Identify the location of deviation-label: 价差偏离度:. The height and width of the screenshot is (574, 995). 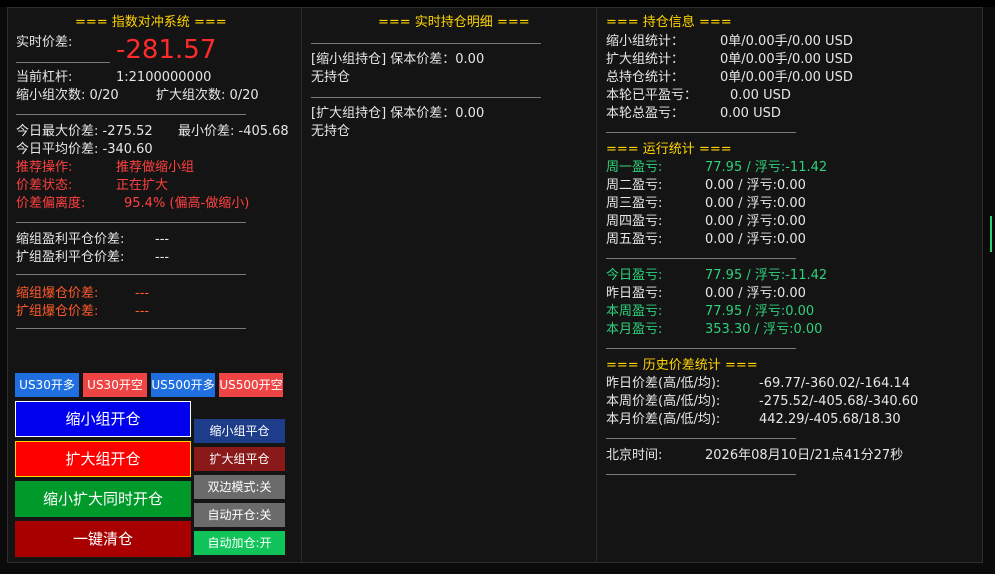
(51, 203).